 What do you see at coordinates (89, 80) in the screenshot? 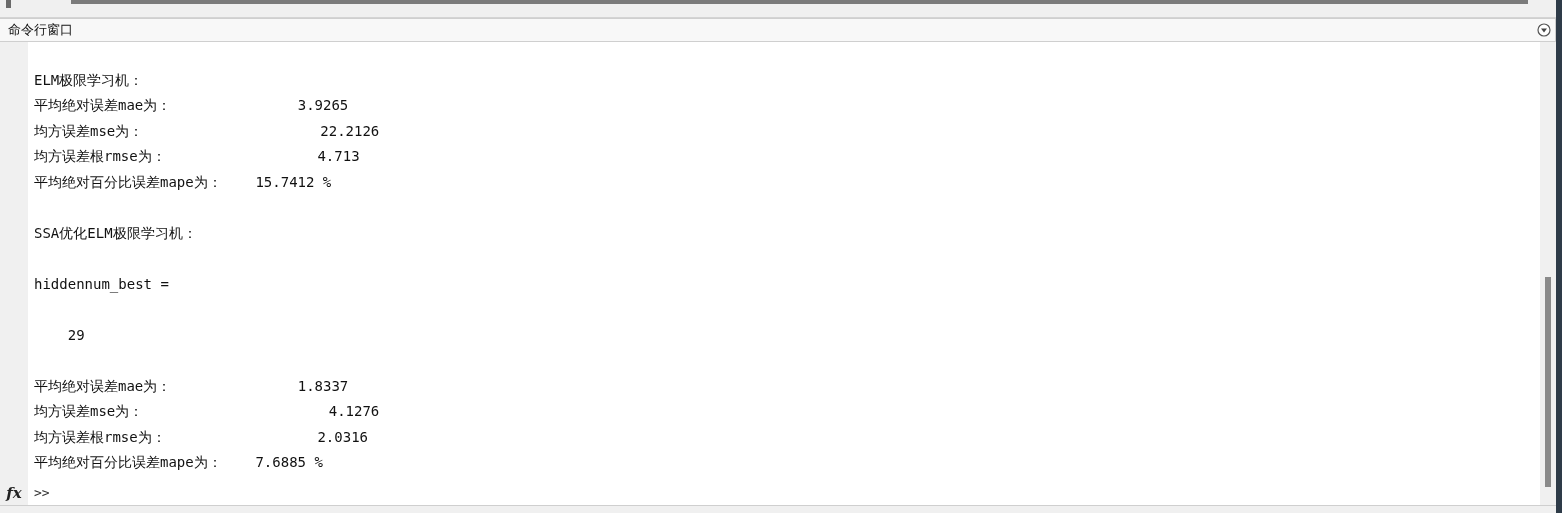
I see `output-line: ELM极限学习机：` at bounding box center [89, 80].